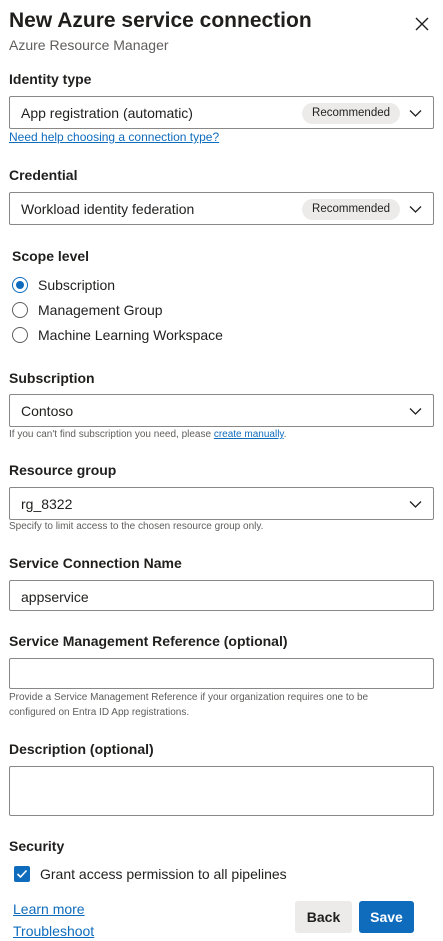  Describe the element at coordinates (160, 20) in the screenshot. I see `panel-title: New Azure service connection` at that location.